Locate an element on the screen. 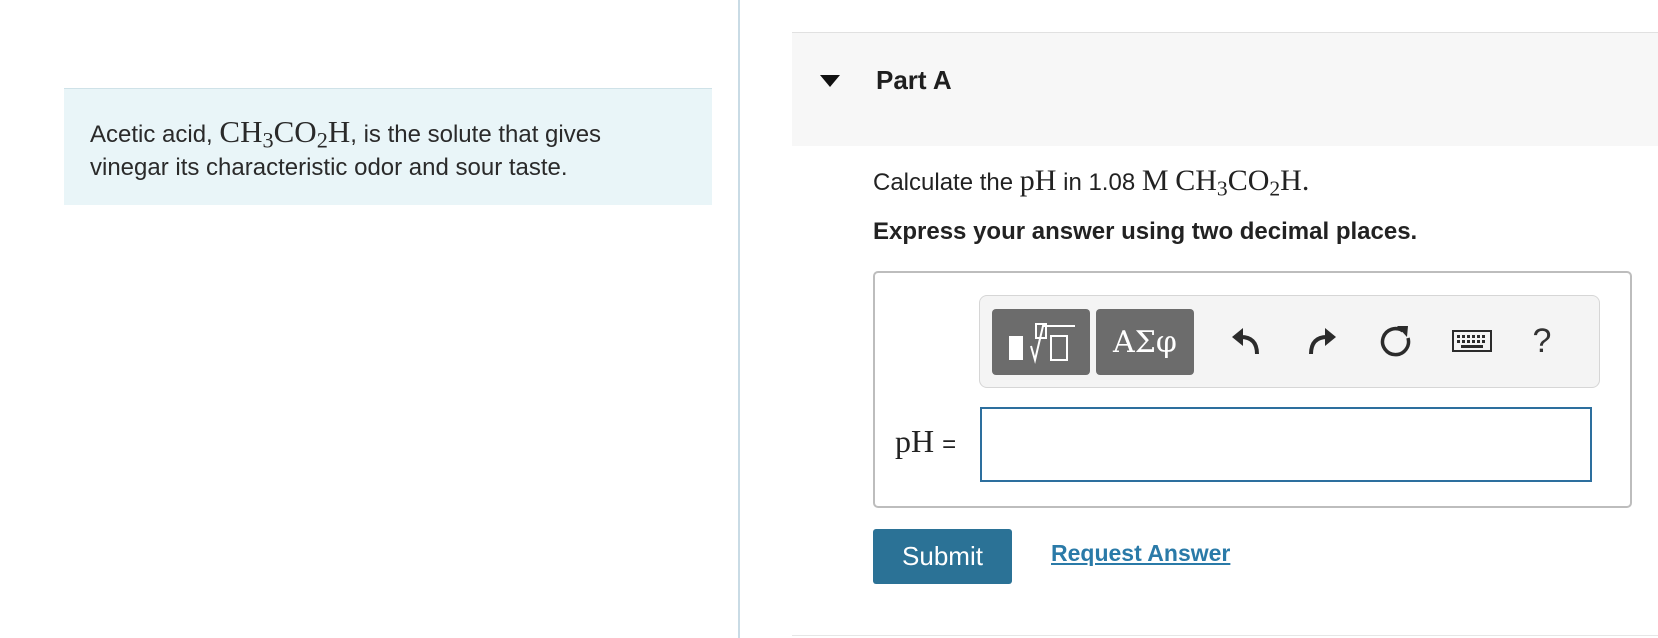  part-header: Part A is located at coordinates (1225, 89).